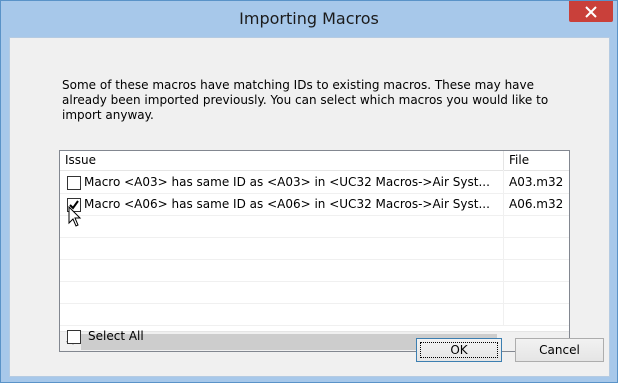  I want to click on cancel-button: Cancel, so click(559, 350).